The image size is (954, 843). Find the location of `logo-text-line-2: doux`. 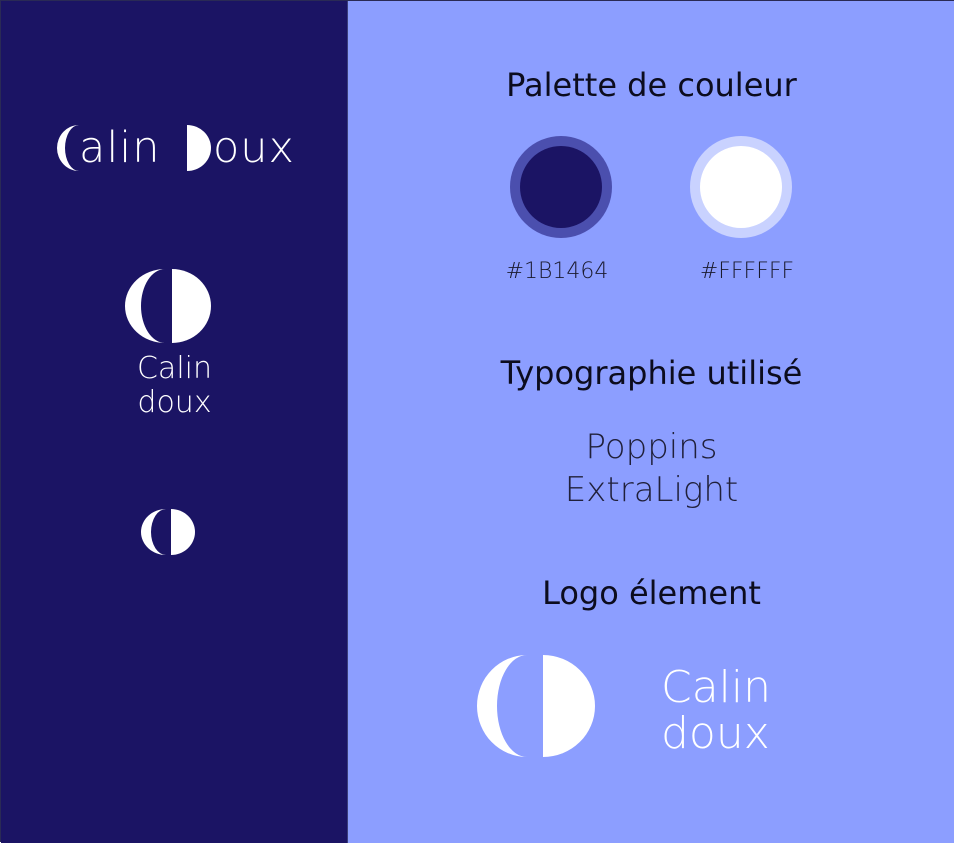

logo-text-line-2: doux is located at coordinates (715, 733).